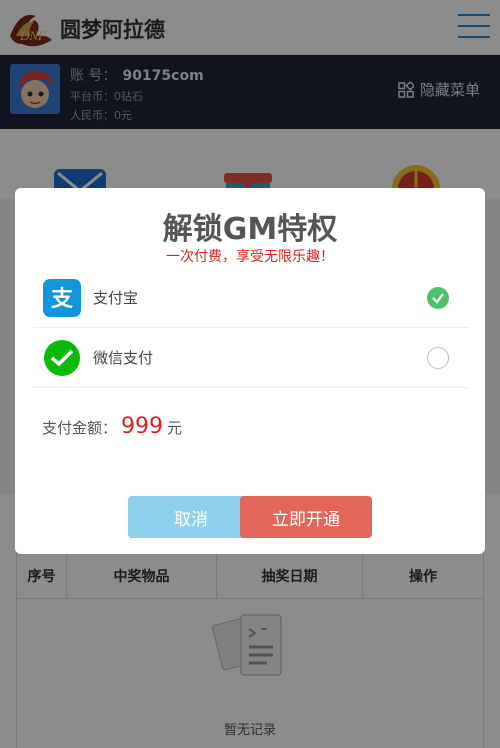 This screenshot has height=748, width=500. What do you see at coordinates (191, 517) in the screenshot?
I see `cancel-button: 取消` at bounding box center [191, 517].